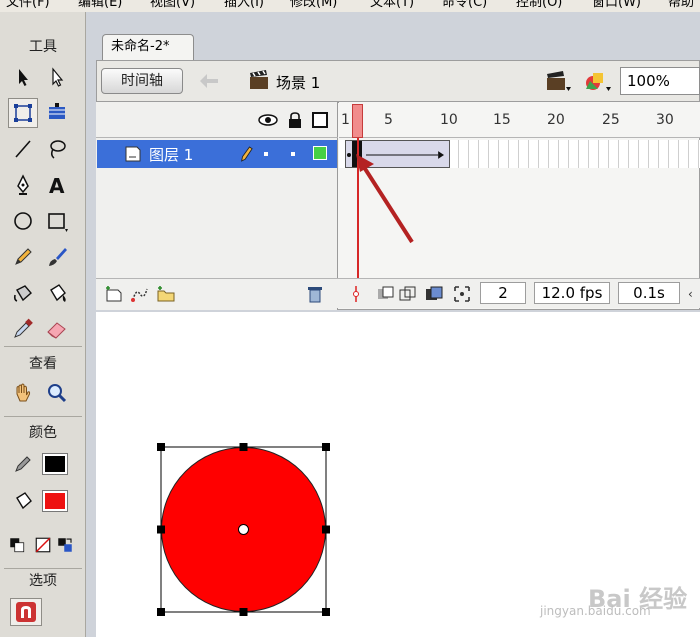 This screenshot has height=637, width=700. I want to click on eyedropper-tool-icon, so click(23, 329).